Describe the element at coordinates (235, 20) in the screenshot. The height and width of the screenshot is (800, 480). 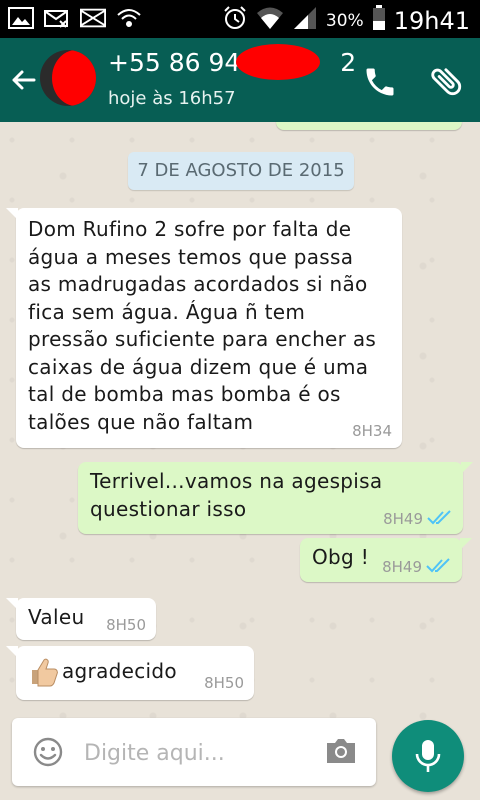
I see `alarm-icon` at that location.